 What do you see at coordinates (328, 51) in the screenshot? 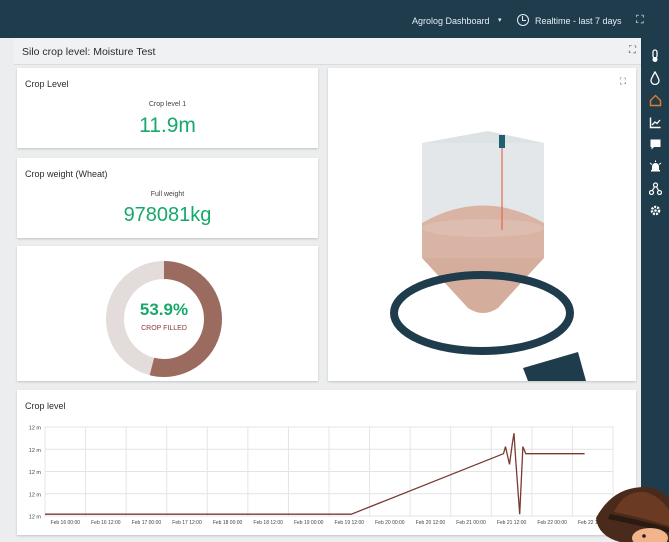
I see `dashboard-title-bar: Silo crop level: Moisture Test ⛶` at bounding box center [328, 51].